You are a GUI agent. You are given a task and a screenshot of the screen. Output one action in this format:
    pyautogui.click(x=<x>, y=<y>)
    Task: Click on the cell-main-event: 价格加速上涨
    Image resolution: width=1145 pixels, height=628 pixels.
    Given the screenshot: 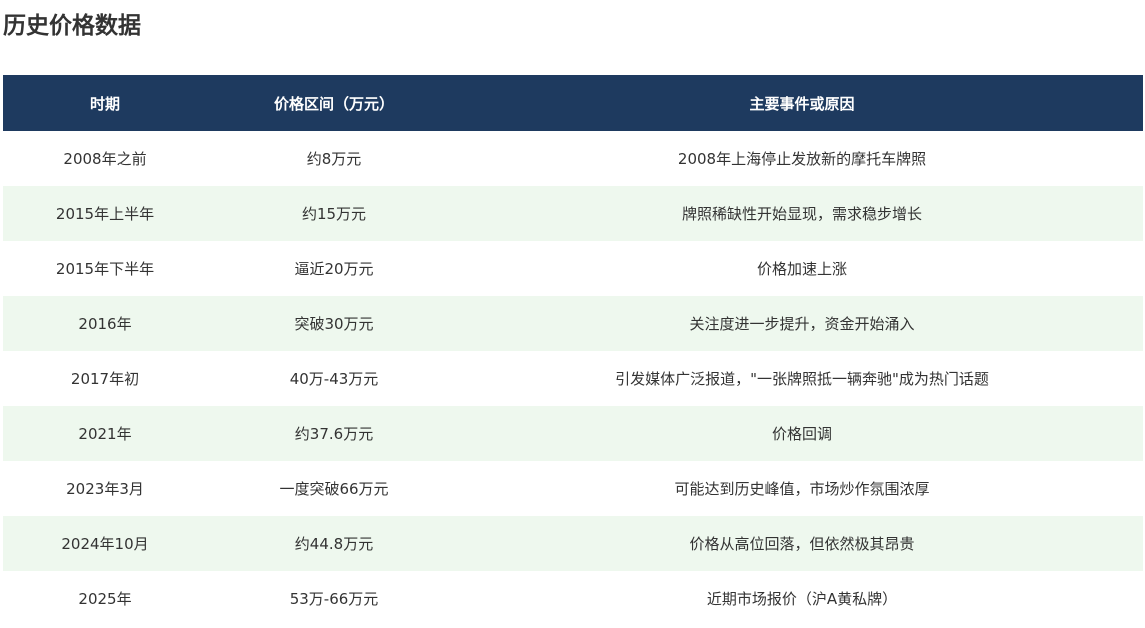 What is the action you would take?
    pyautogui.click(x=802, y=268)
    